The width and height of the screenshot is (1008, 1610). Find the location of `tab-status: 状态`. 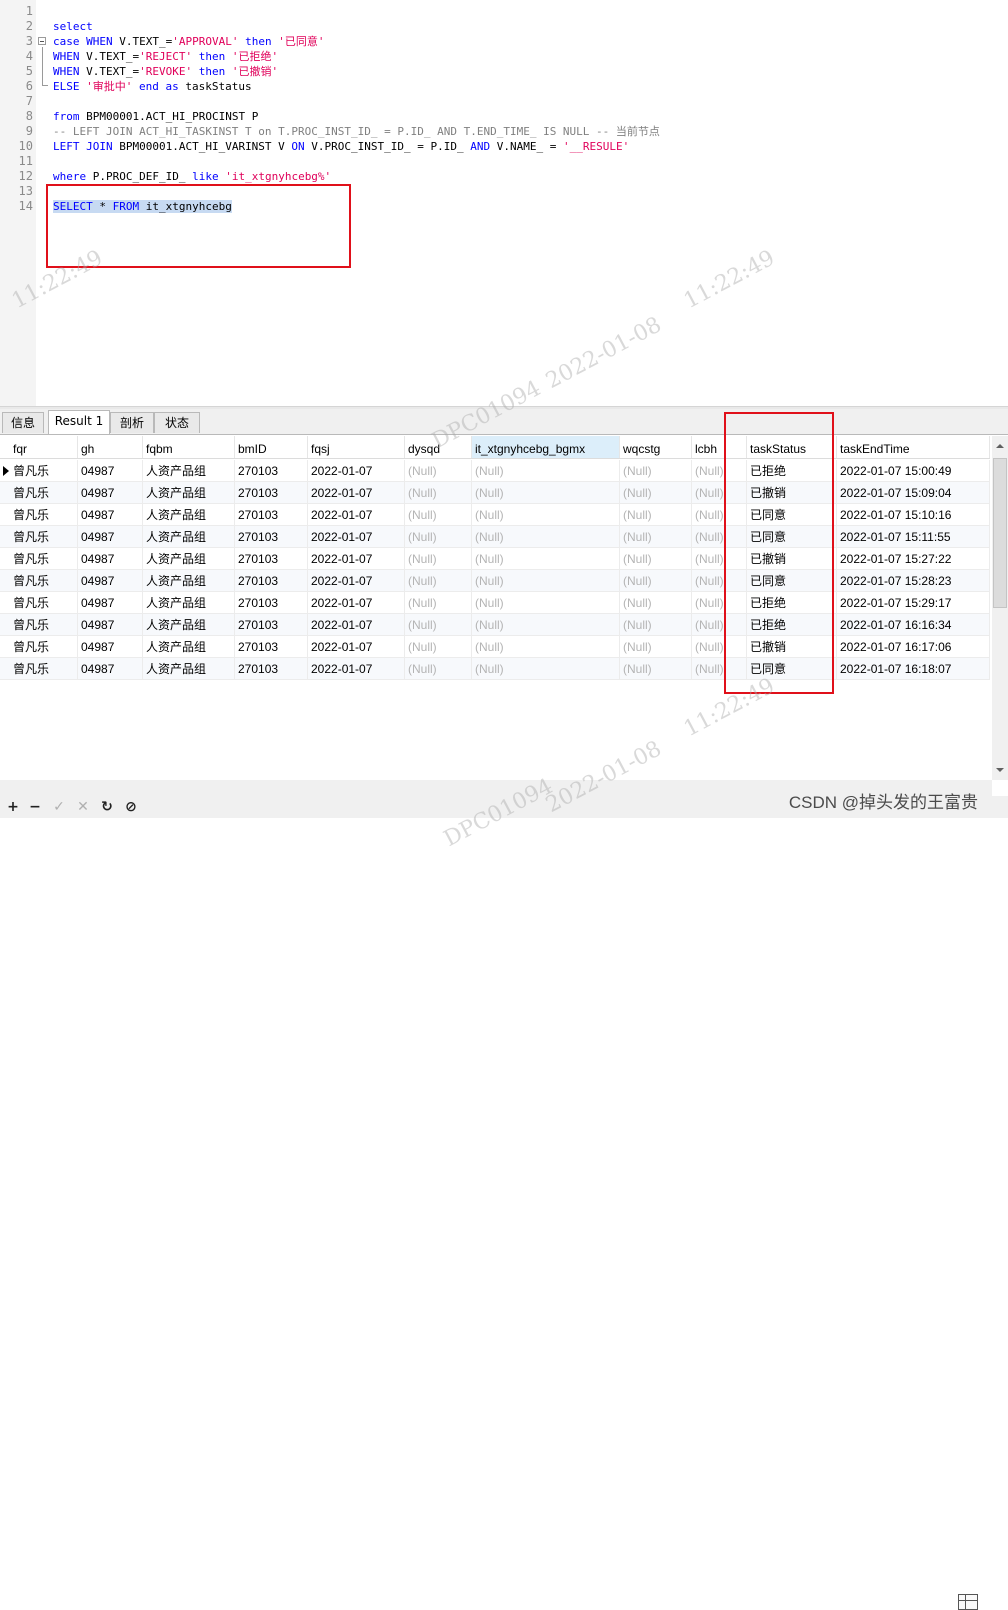

tab-status: 状态 is located at coordinates (177, 422).